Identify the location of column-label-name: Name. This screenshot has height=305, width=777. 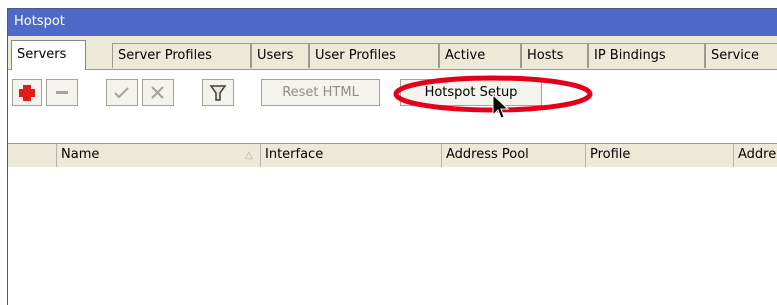
(80, 154).